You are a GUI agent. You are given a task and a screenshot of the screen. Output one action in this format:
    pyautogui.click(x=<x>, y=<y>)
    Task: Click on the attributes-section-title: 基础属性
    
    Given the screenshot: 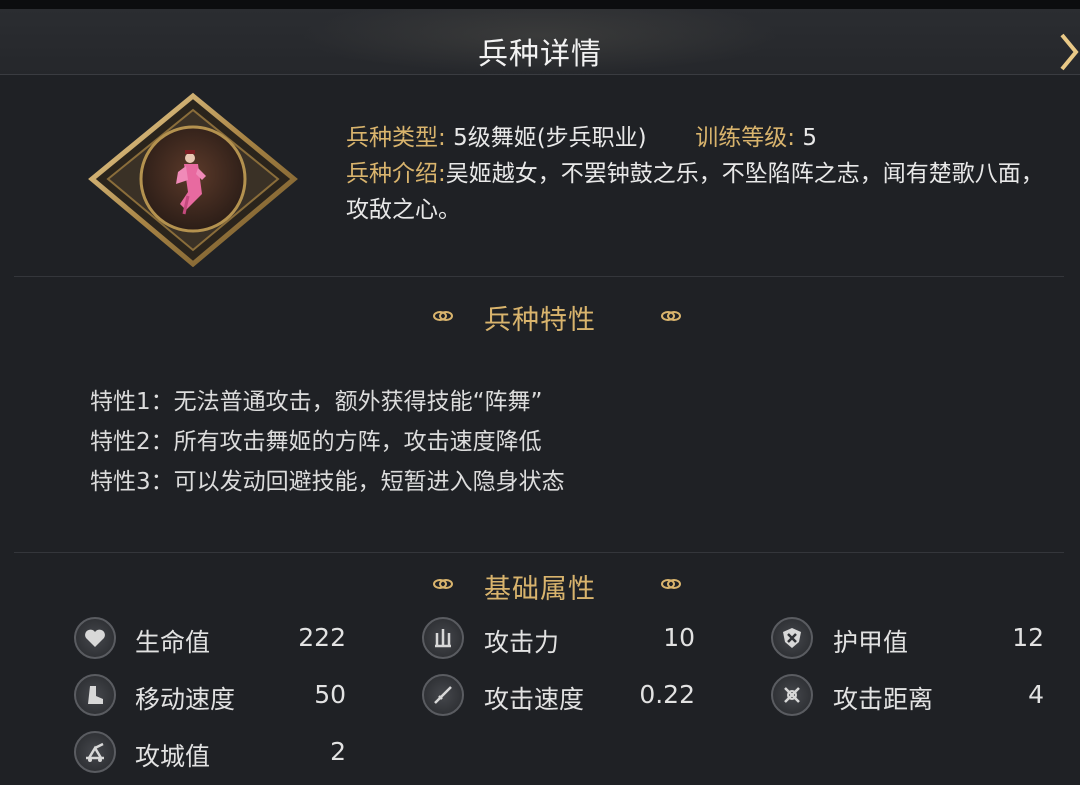 What is the action you would take?
    pyautogui.click(x=540, y=589)
    